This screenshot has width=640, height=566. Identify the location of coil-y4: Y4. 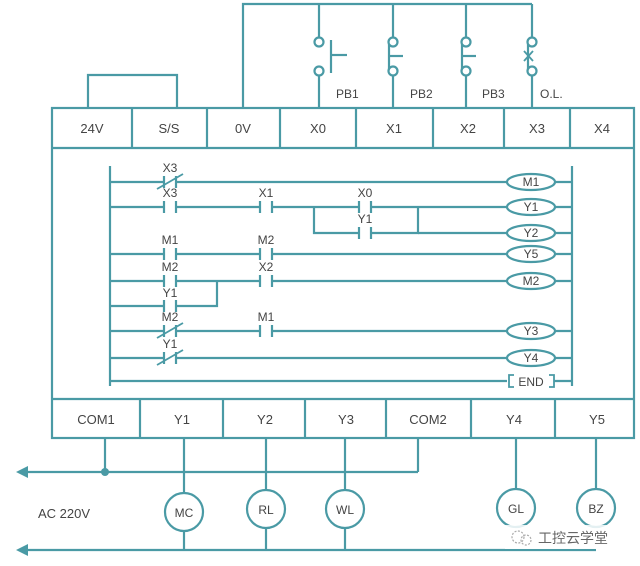
(538, 358).